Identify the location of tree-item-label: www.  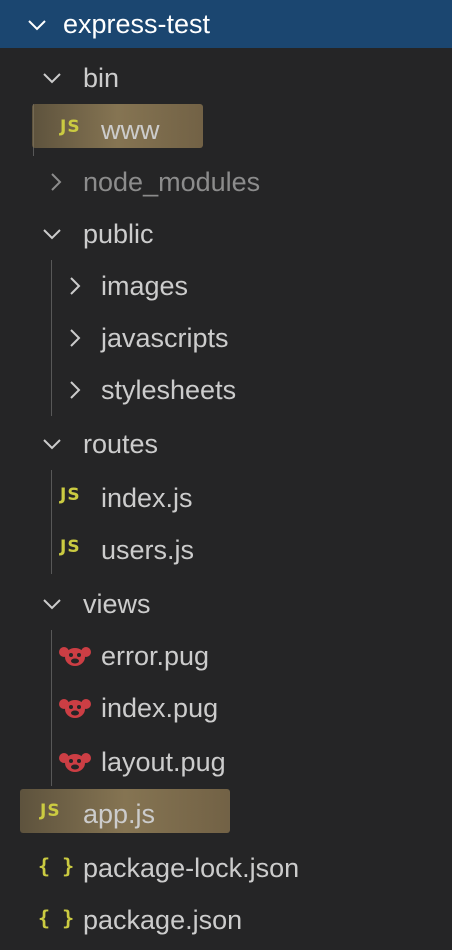
(130, 130).